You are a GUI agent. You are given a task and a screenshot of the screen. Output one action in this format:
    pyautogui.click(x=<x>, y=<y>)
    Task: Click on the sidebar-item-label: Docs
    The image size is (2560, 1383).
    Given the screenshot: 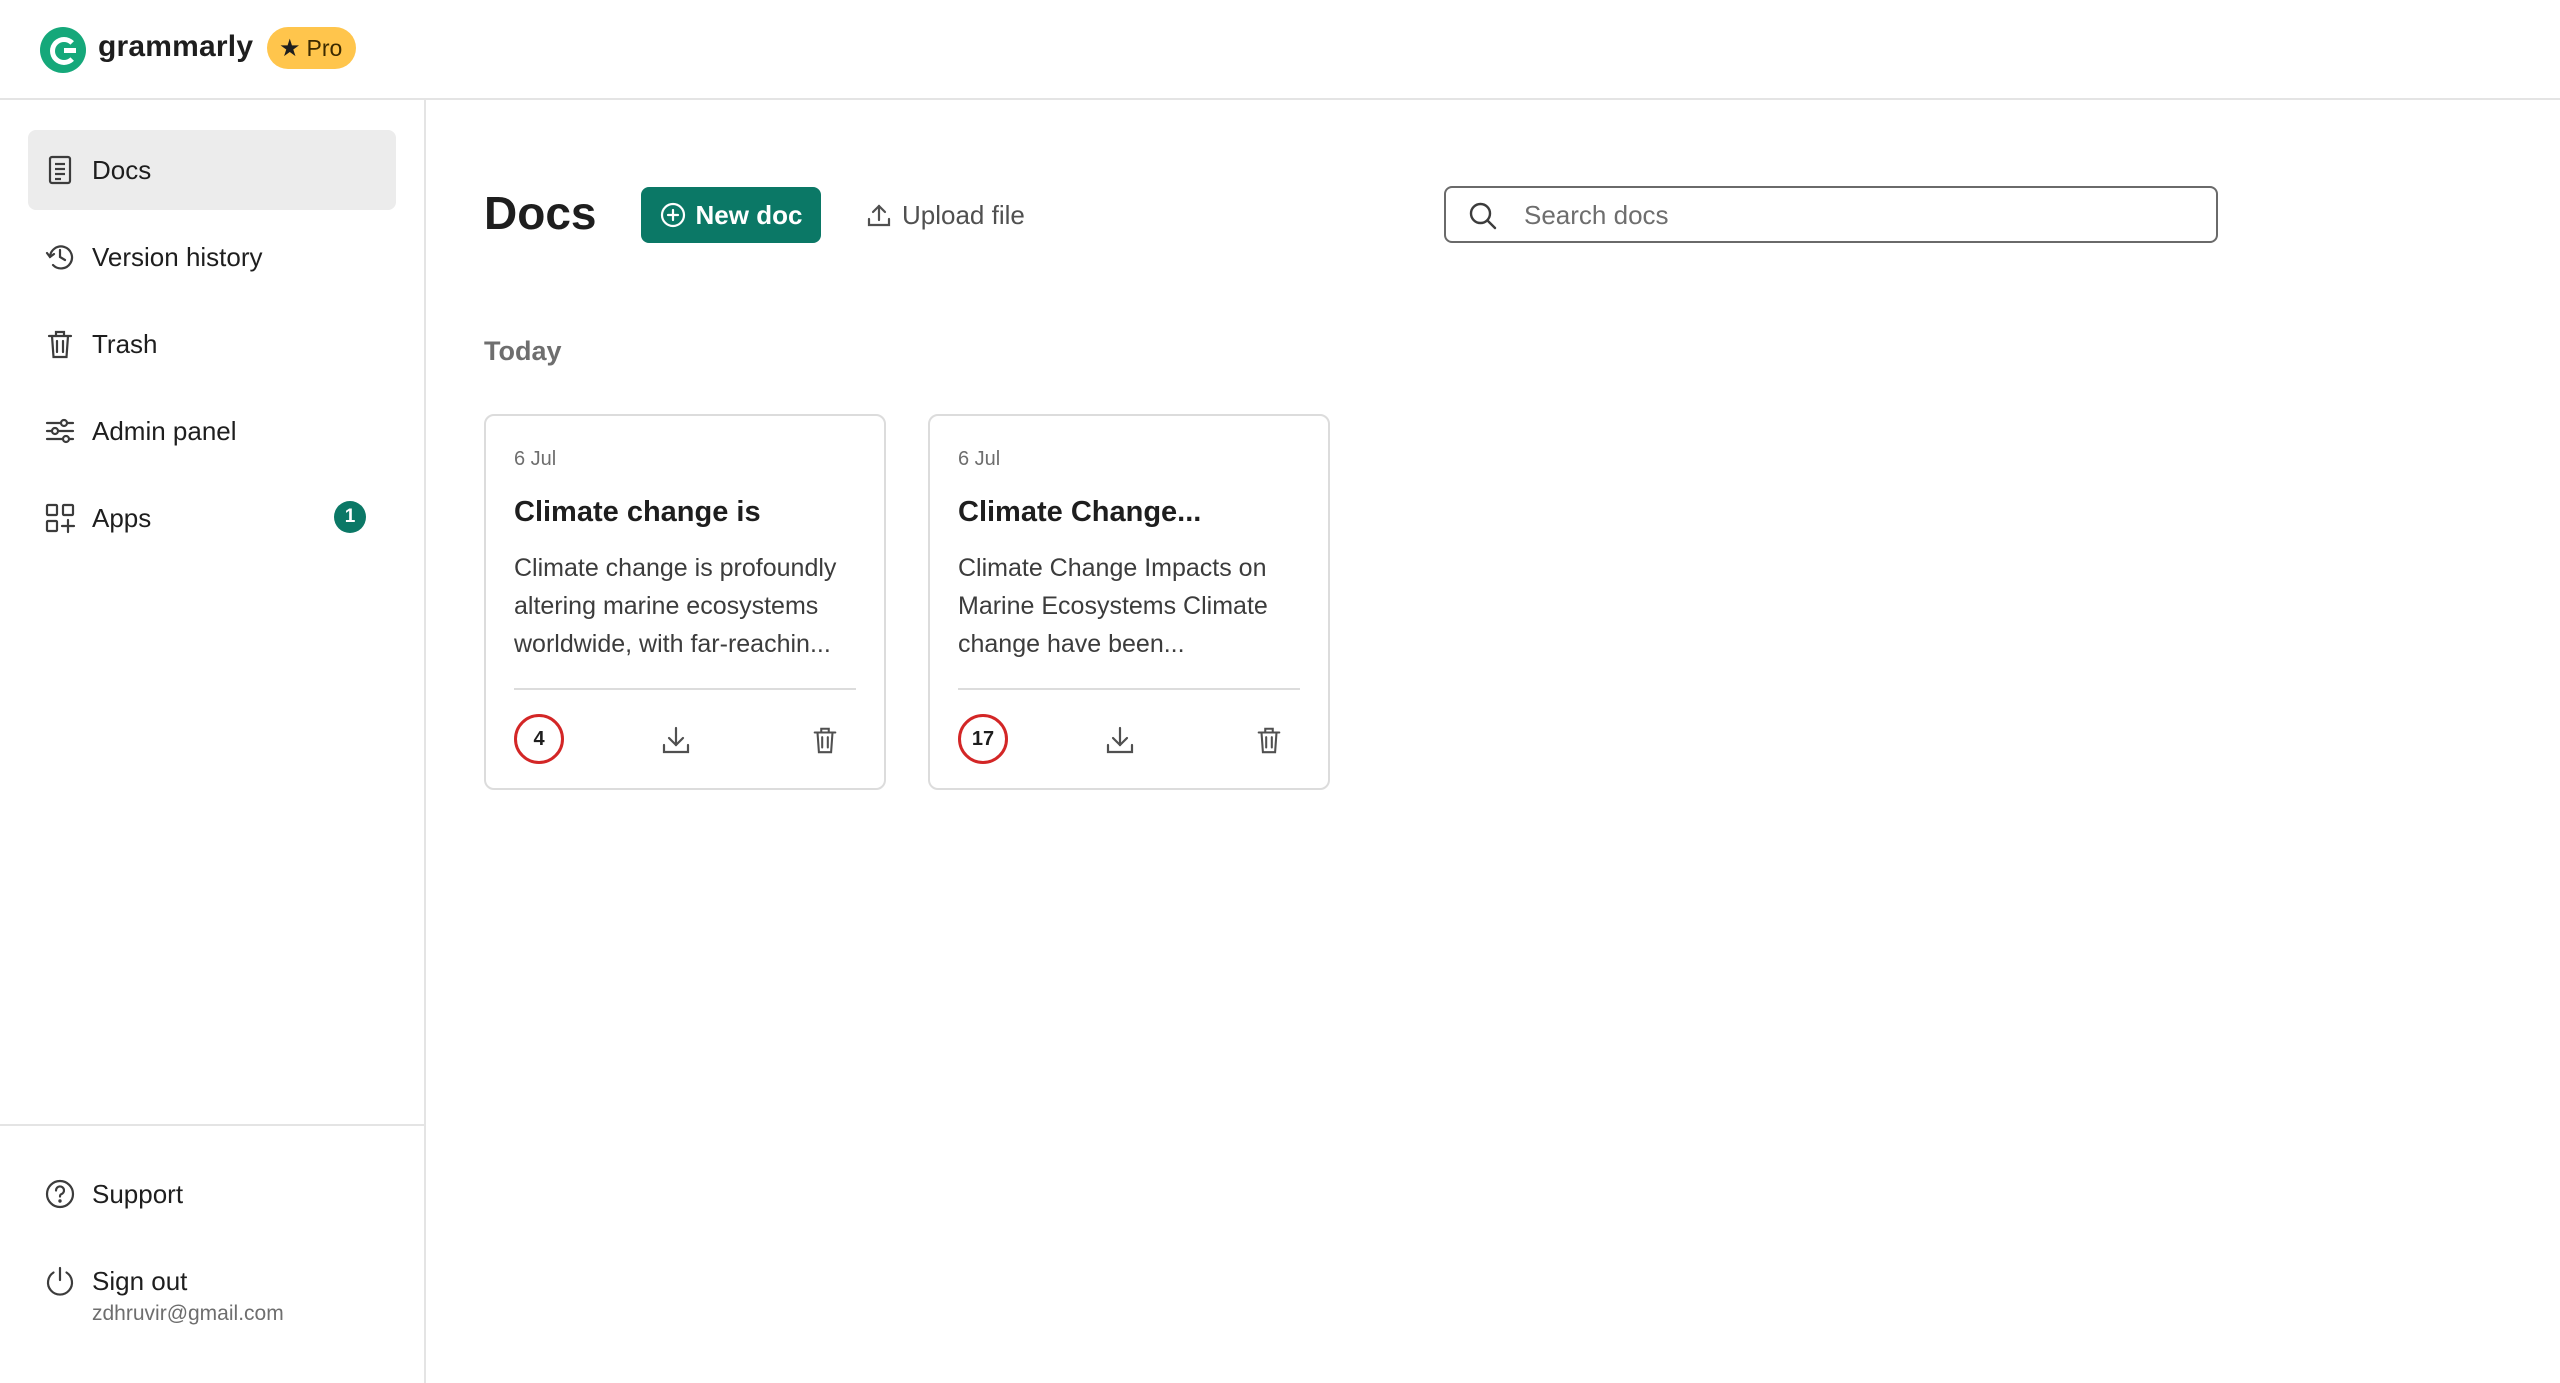 What is the action you would take?
    pyautogui.click(x=122, y=169)
    